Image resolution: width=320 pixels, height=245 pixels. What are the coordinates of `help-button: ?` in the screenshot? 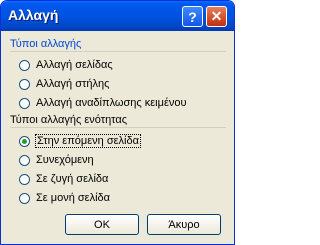 It's located at (192, 16).